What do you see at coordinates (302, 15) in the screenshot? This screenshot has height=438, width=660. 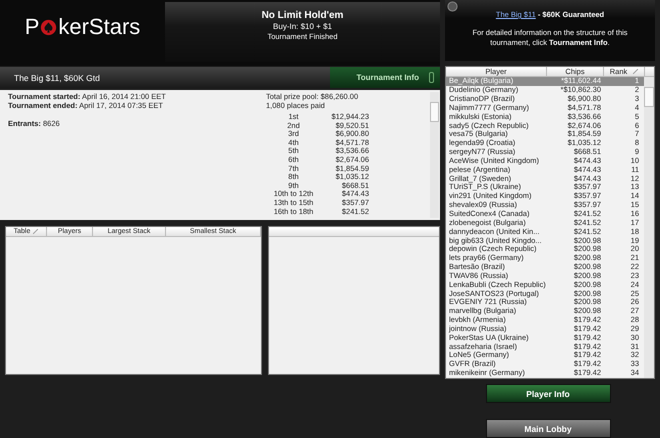 I see `game-title: No Limit Hold'em` at bounding box center [302, 15].